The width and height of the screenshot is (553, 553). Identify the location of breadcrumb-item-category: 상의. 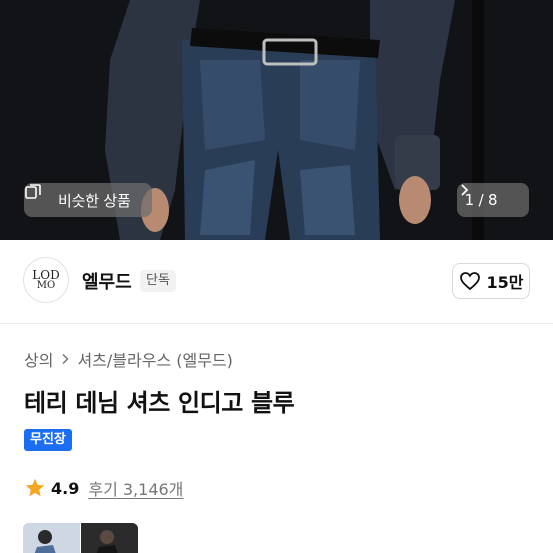
(38, 359).